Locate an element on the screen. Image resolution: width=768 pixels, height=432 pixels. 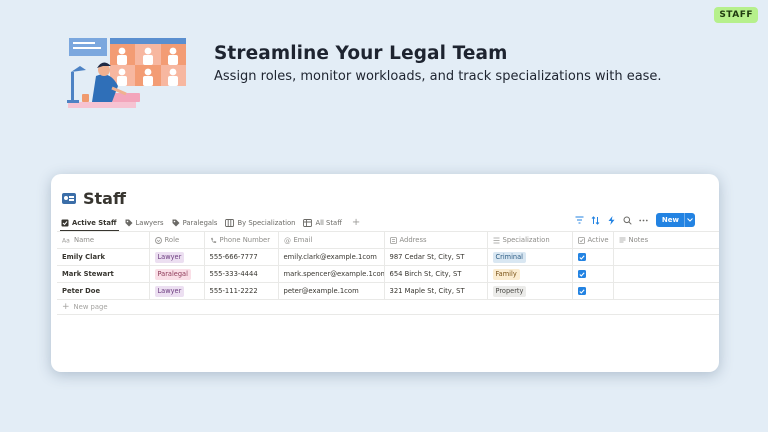
phone-icon is located at coordinates (213, 240).